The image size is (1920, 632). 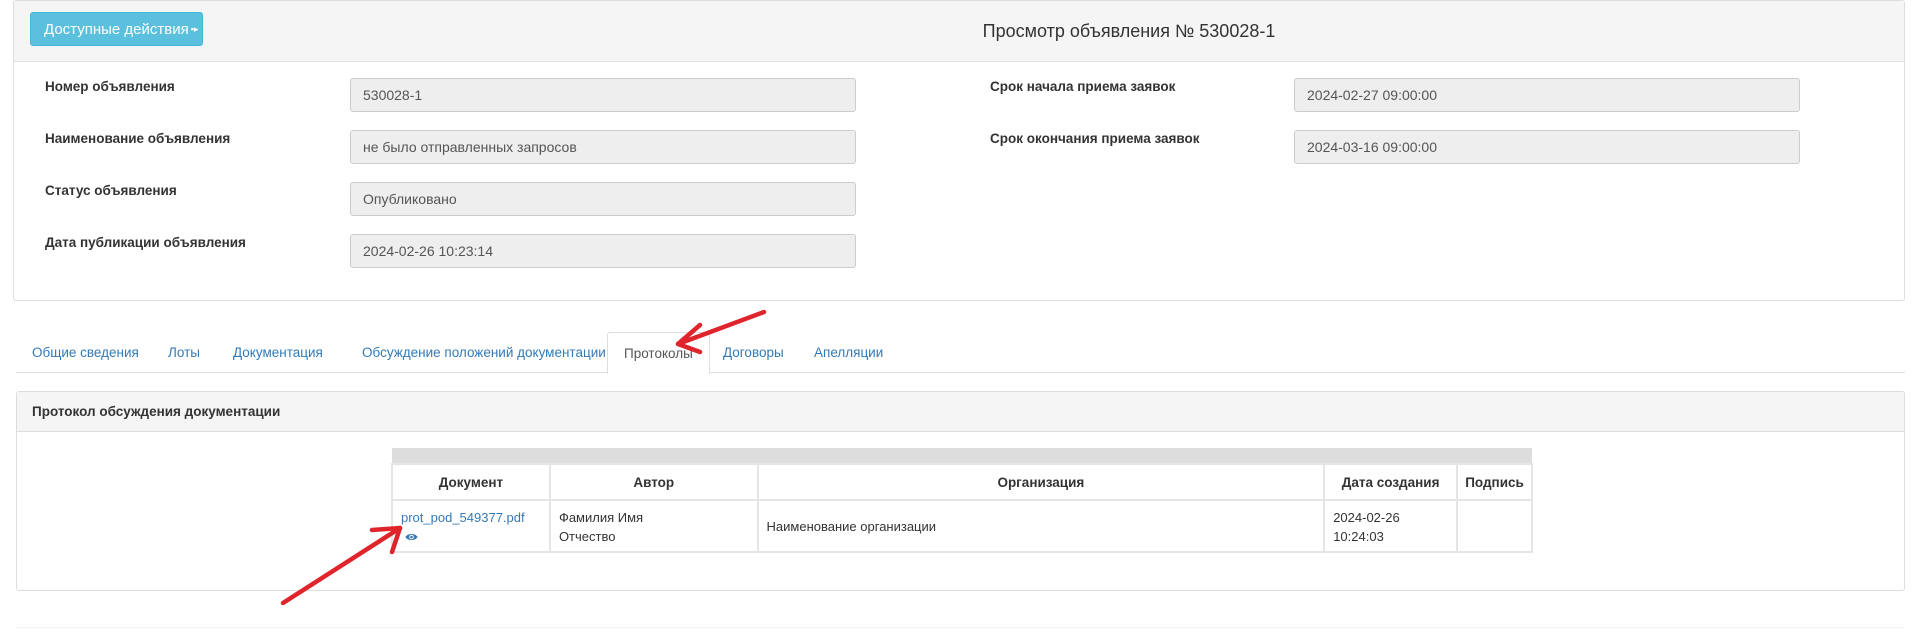 I want to click on created-time: 10:24:03, so click(x=1358, y=536).